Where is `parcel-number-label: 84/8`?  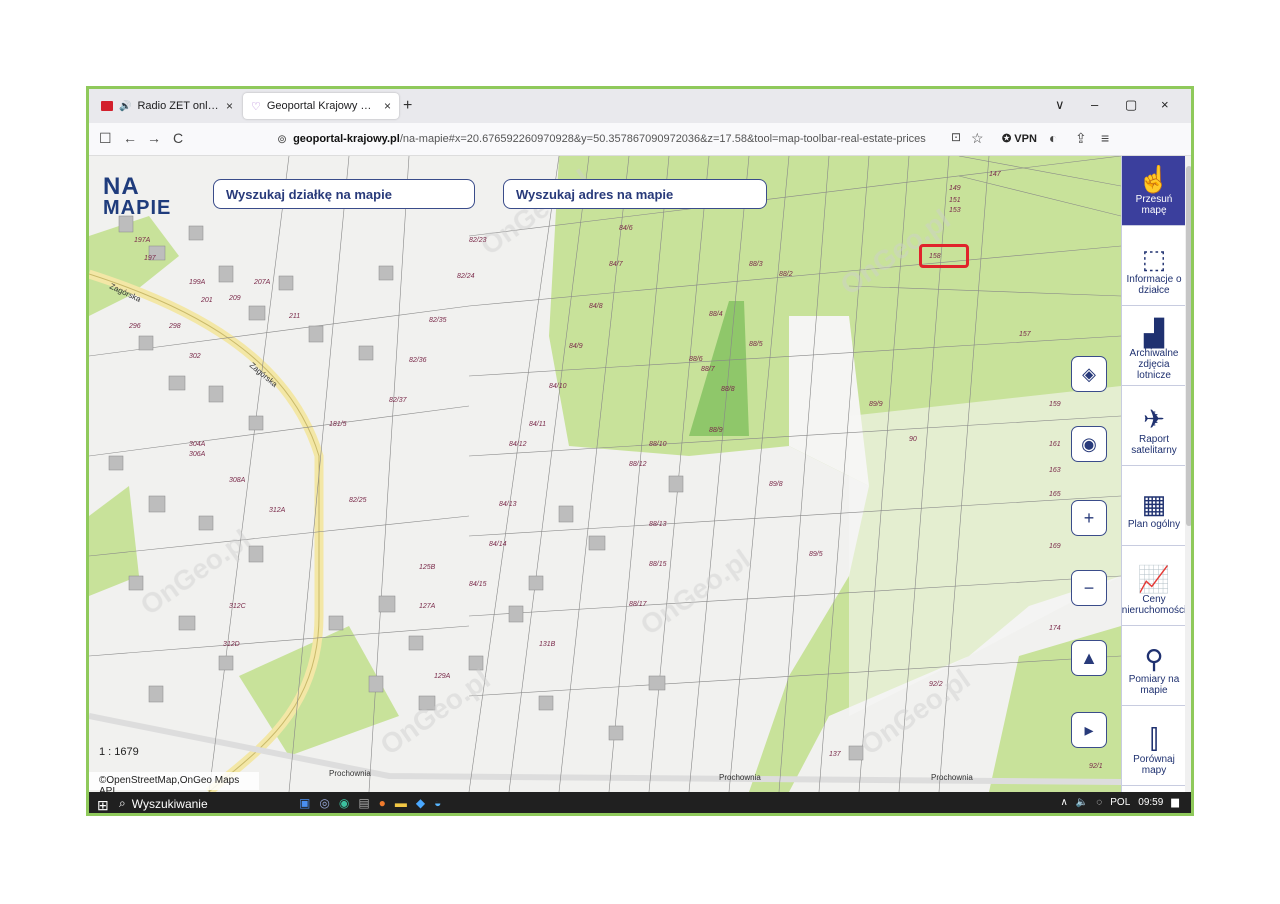
parcel-number-label: 84/8 is located at coordinates (596, 306).